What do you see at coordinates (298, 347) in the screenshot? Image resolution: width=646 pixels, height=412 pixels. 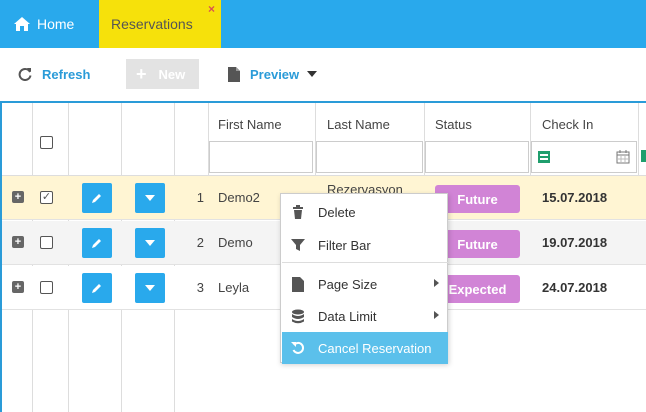 I see `undo-icon` at bounding box center [298, 347].